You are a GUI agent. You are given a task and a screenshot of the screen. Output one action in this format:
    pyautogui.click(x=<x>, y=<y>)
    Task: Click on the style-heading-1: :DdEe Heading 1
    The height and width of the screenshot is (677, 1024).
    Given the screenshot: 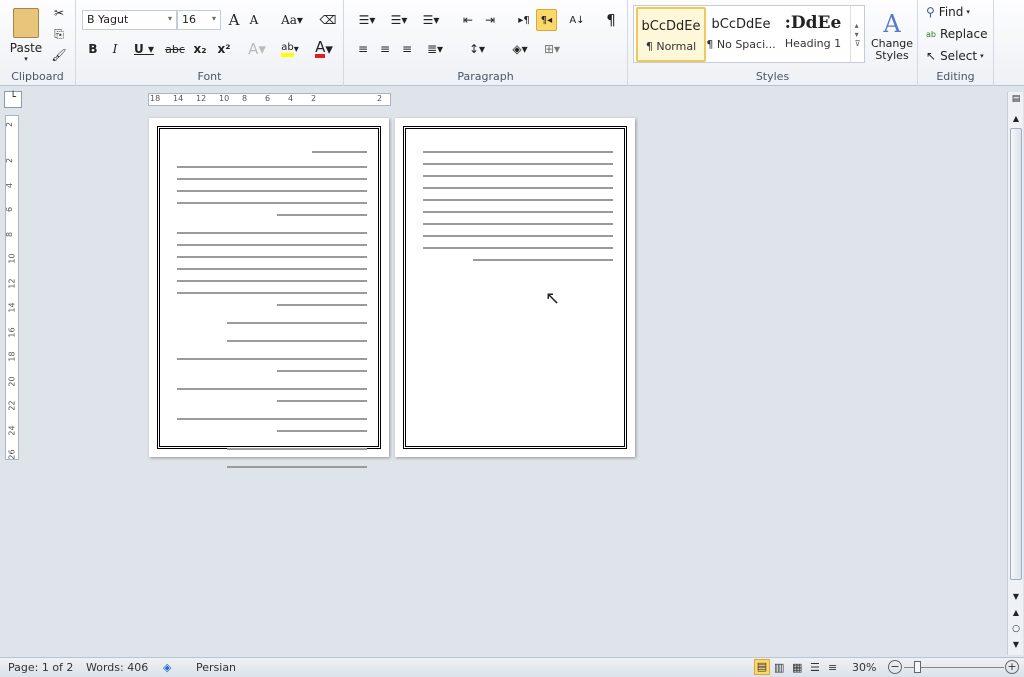 What is the action you would take?
    pyautogui.click(x=813, y=34)
    